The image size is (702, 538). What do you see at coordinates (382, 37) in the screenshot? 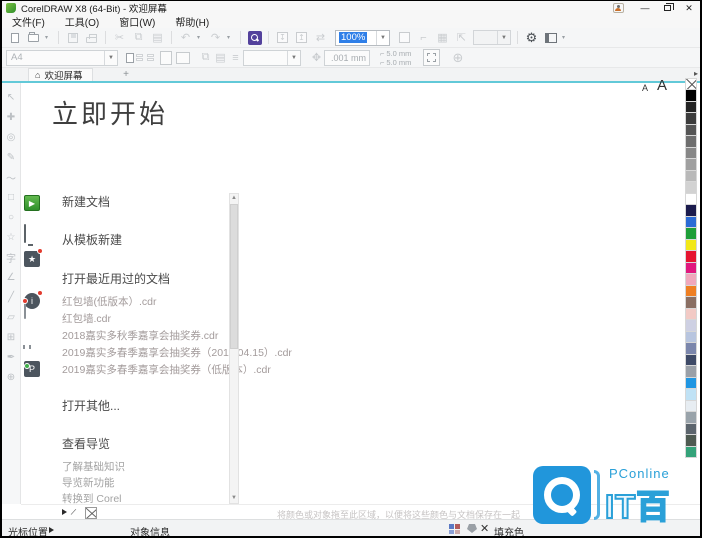
I see `zoom-dropdown-arrow: ▼` at bounding box center [382, 37].